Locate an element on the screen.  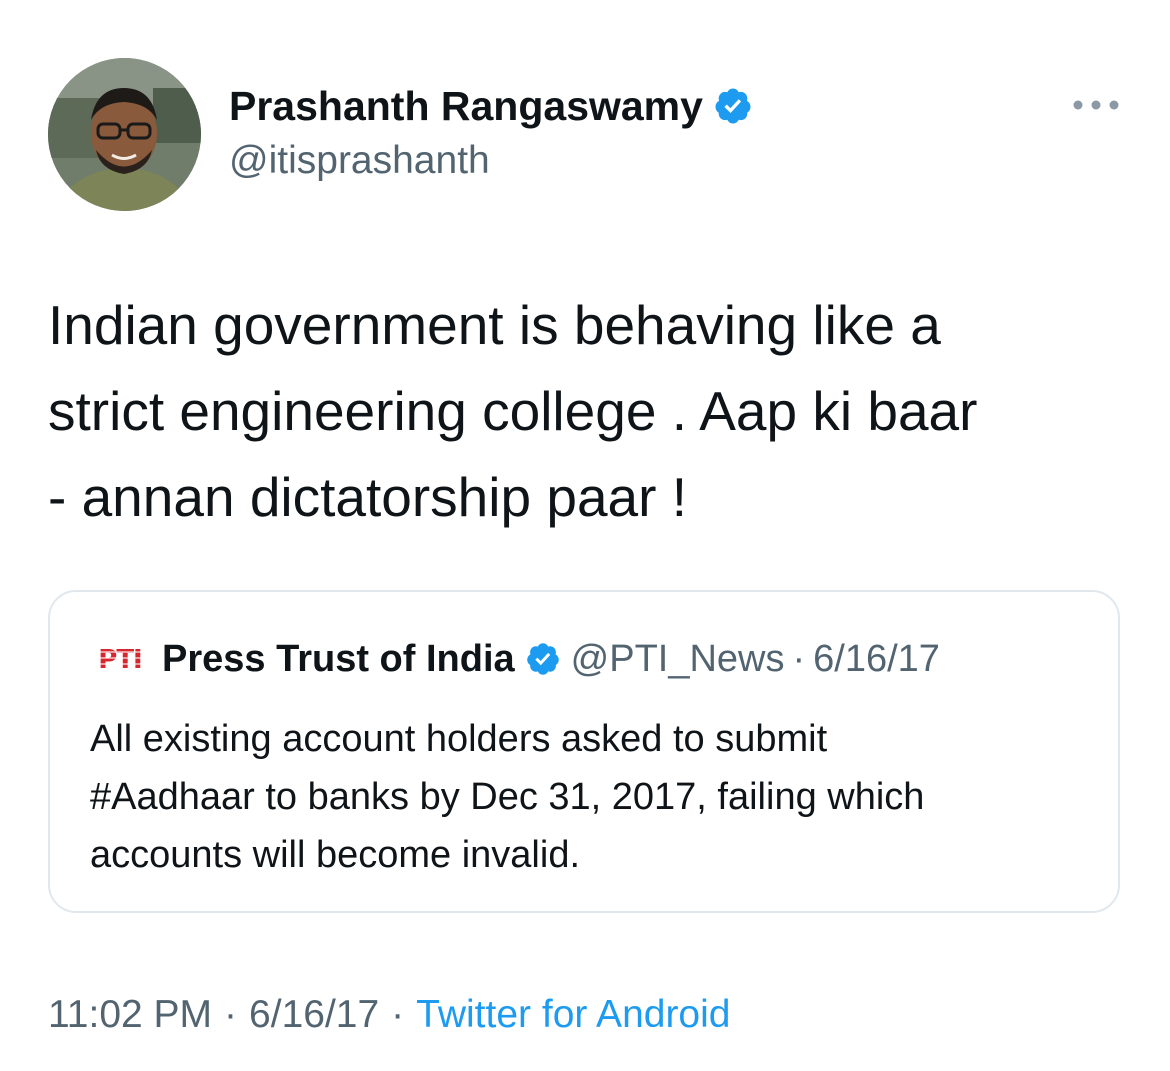
more-options-button is located at coordinates (1096, 105).